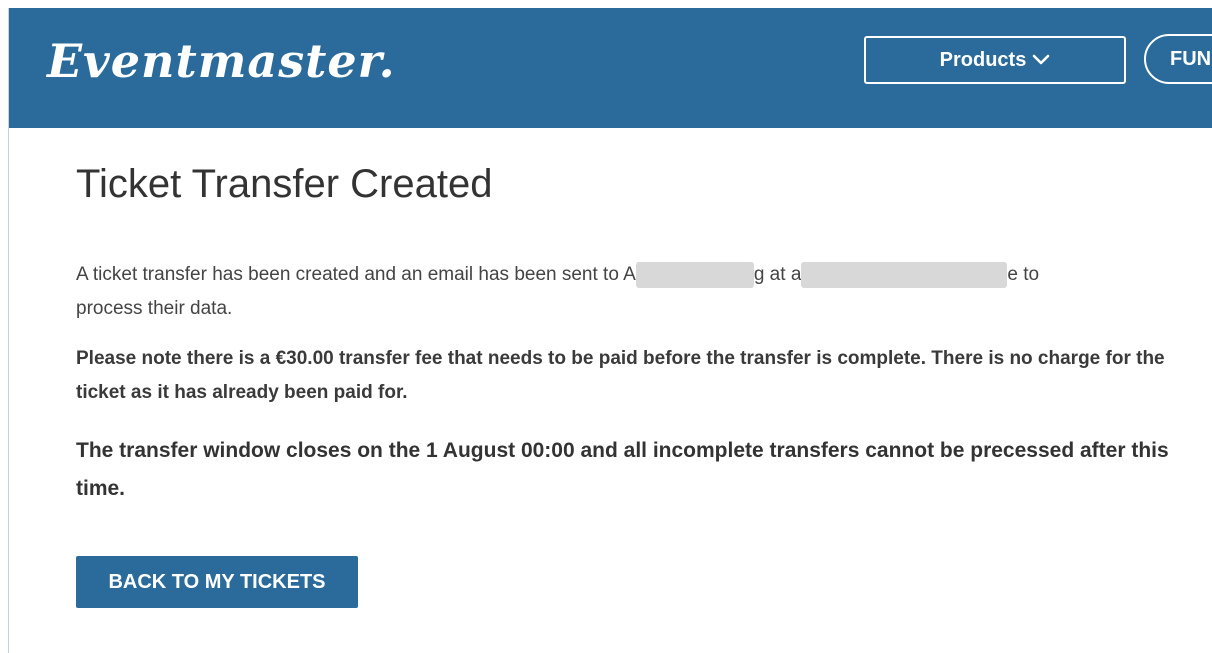 Image resolution: width=1212 pixels, height=653 pixels. Describe the element at coordinates (154, 308) in the screenshot. I see `transfer-message-end: process their data.` at that location.